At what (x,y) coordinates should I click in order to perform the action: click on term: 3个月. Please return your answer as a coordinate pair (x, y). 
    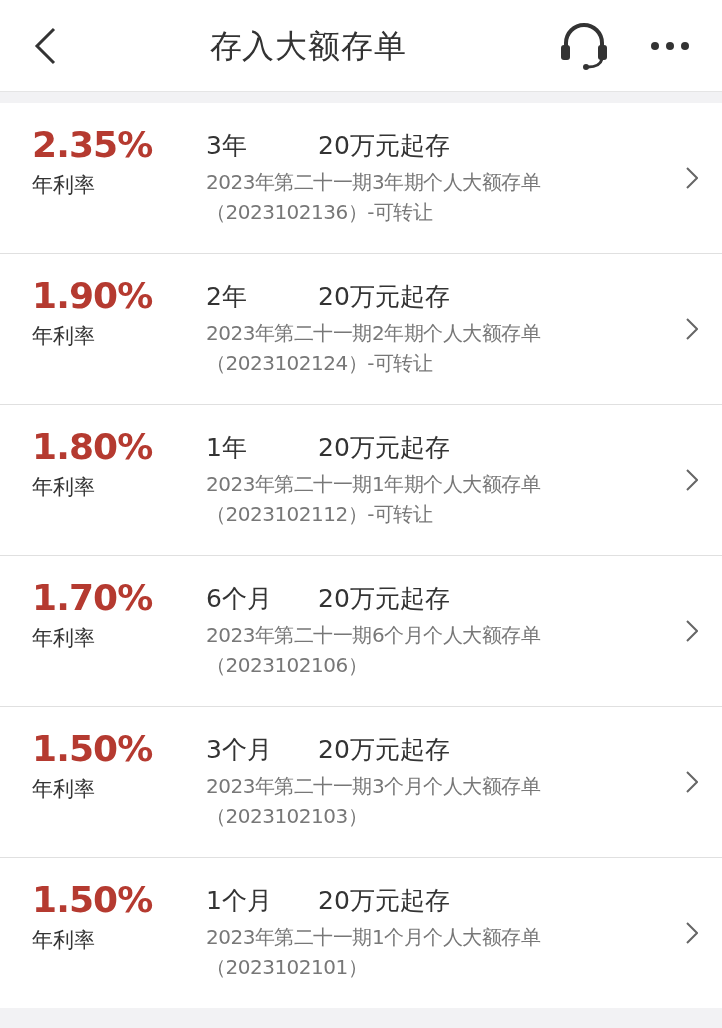
    Looking at the image, I should click on (239, 750).